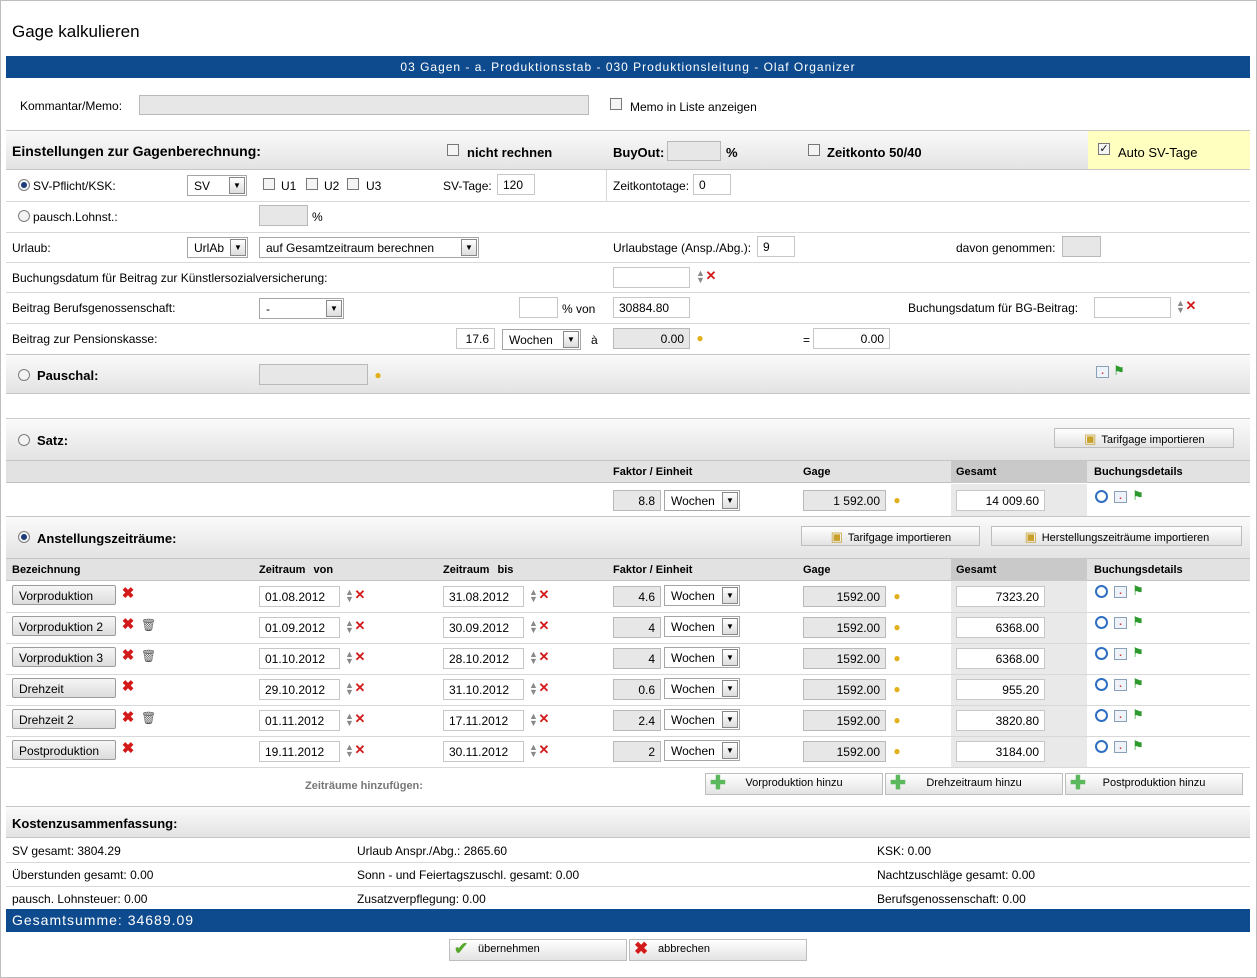 The image size is (1257, 978). What do you see at coordinates (694, 151) in the screenshot?
I see `buyout-input` at bounding box center [694, 151].